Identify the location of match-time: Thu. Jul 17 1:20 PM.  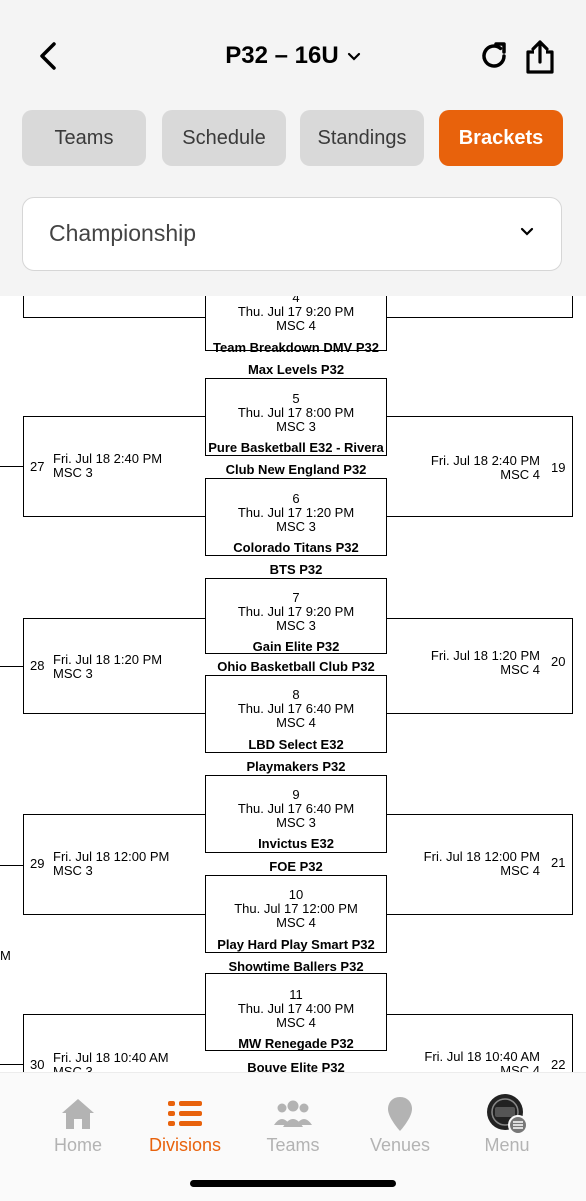
(296, 512).